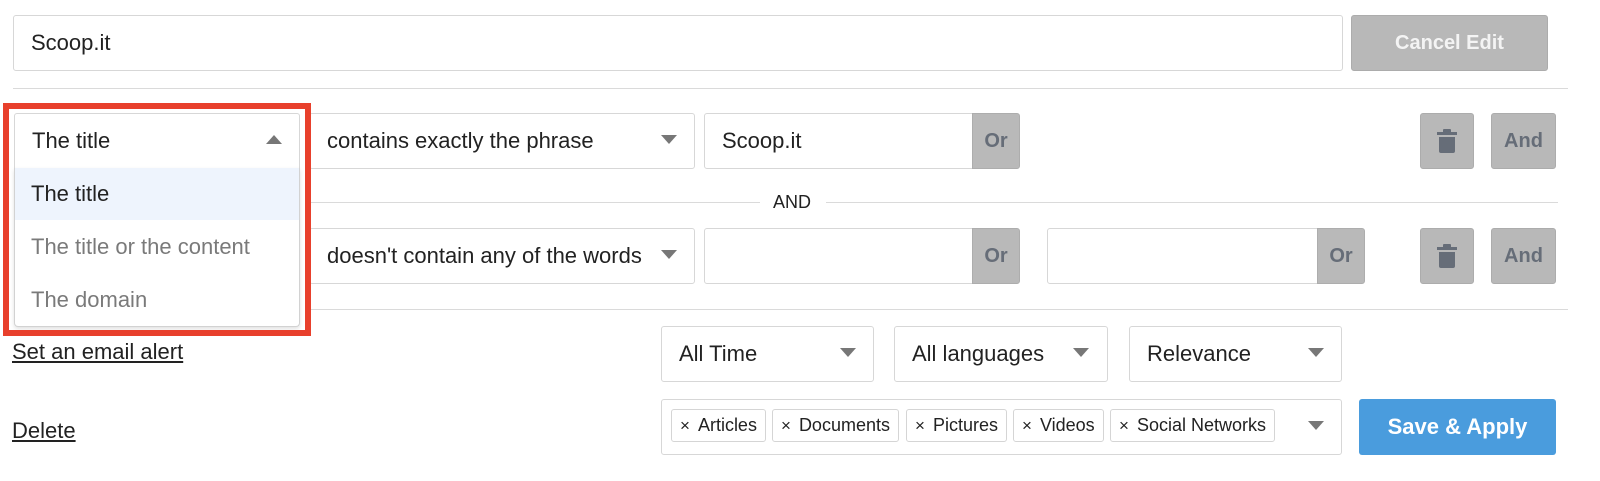 The width and height of the screenshot is (1600, 481). Describe the element at coordinates (484, 255) in the screenshot. I see `rule2-operator-value: doesn't contain any of the words` at that location.